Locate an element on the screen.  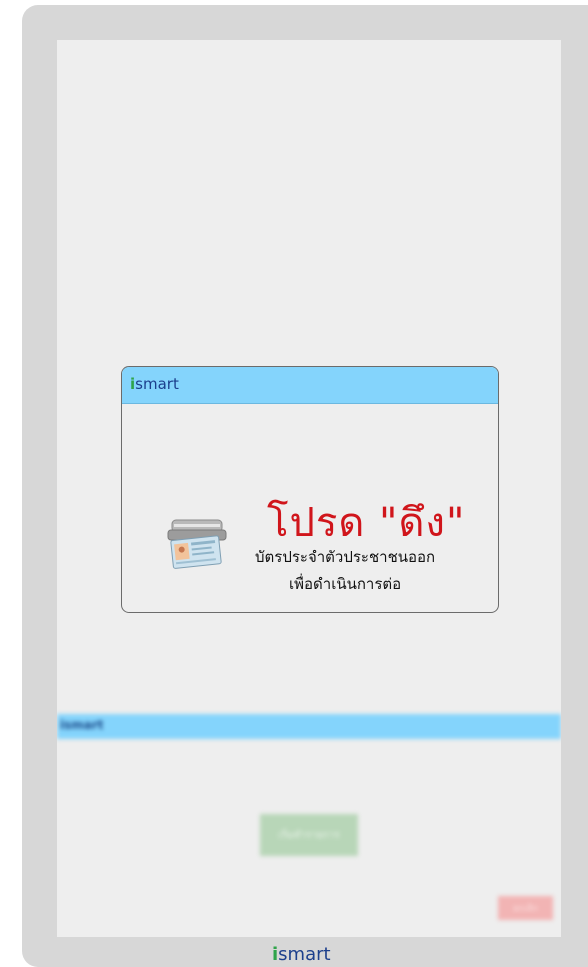
card-reader-icon is located at coordinates (197, 544).